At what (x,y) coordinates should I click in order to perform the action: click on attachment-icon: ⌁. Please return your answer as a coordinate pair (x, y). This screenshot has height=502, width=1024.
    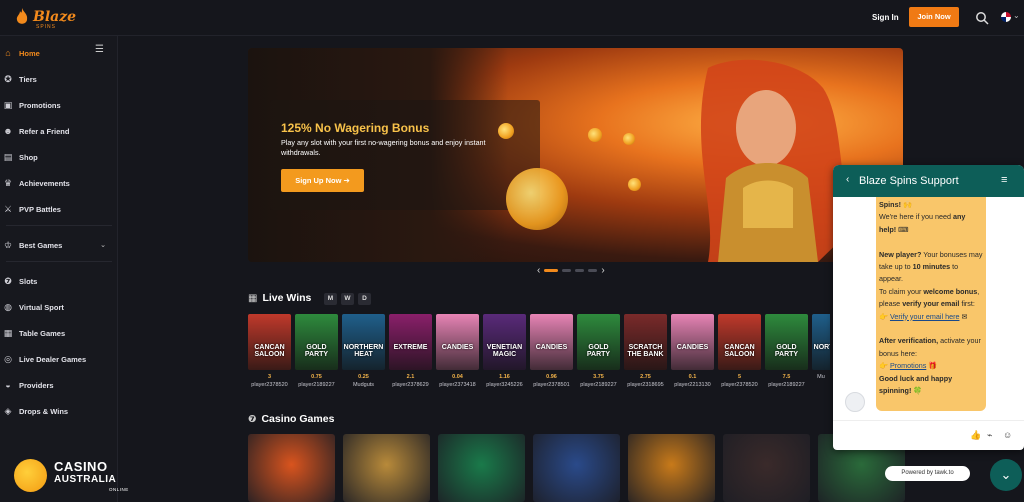
    Looking at the image, I should click on (989, 435).